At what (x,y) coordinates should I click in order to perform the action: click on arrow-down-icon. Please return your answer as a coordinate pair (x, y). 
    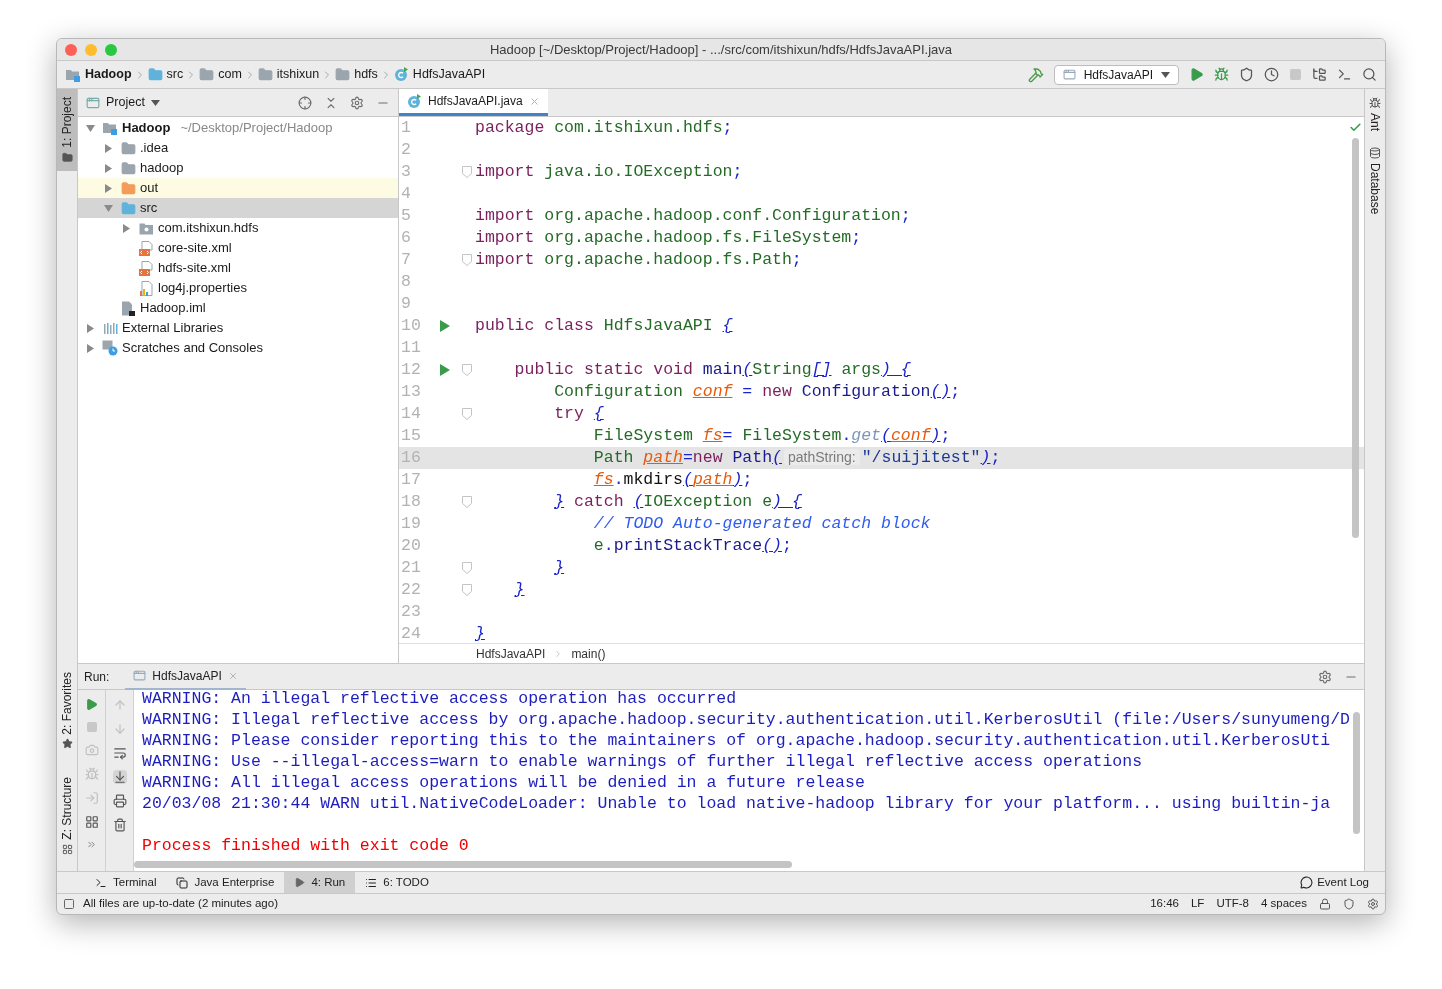
    Looking at the image, I should click on (119, 729).